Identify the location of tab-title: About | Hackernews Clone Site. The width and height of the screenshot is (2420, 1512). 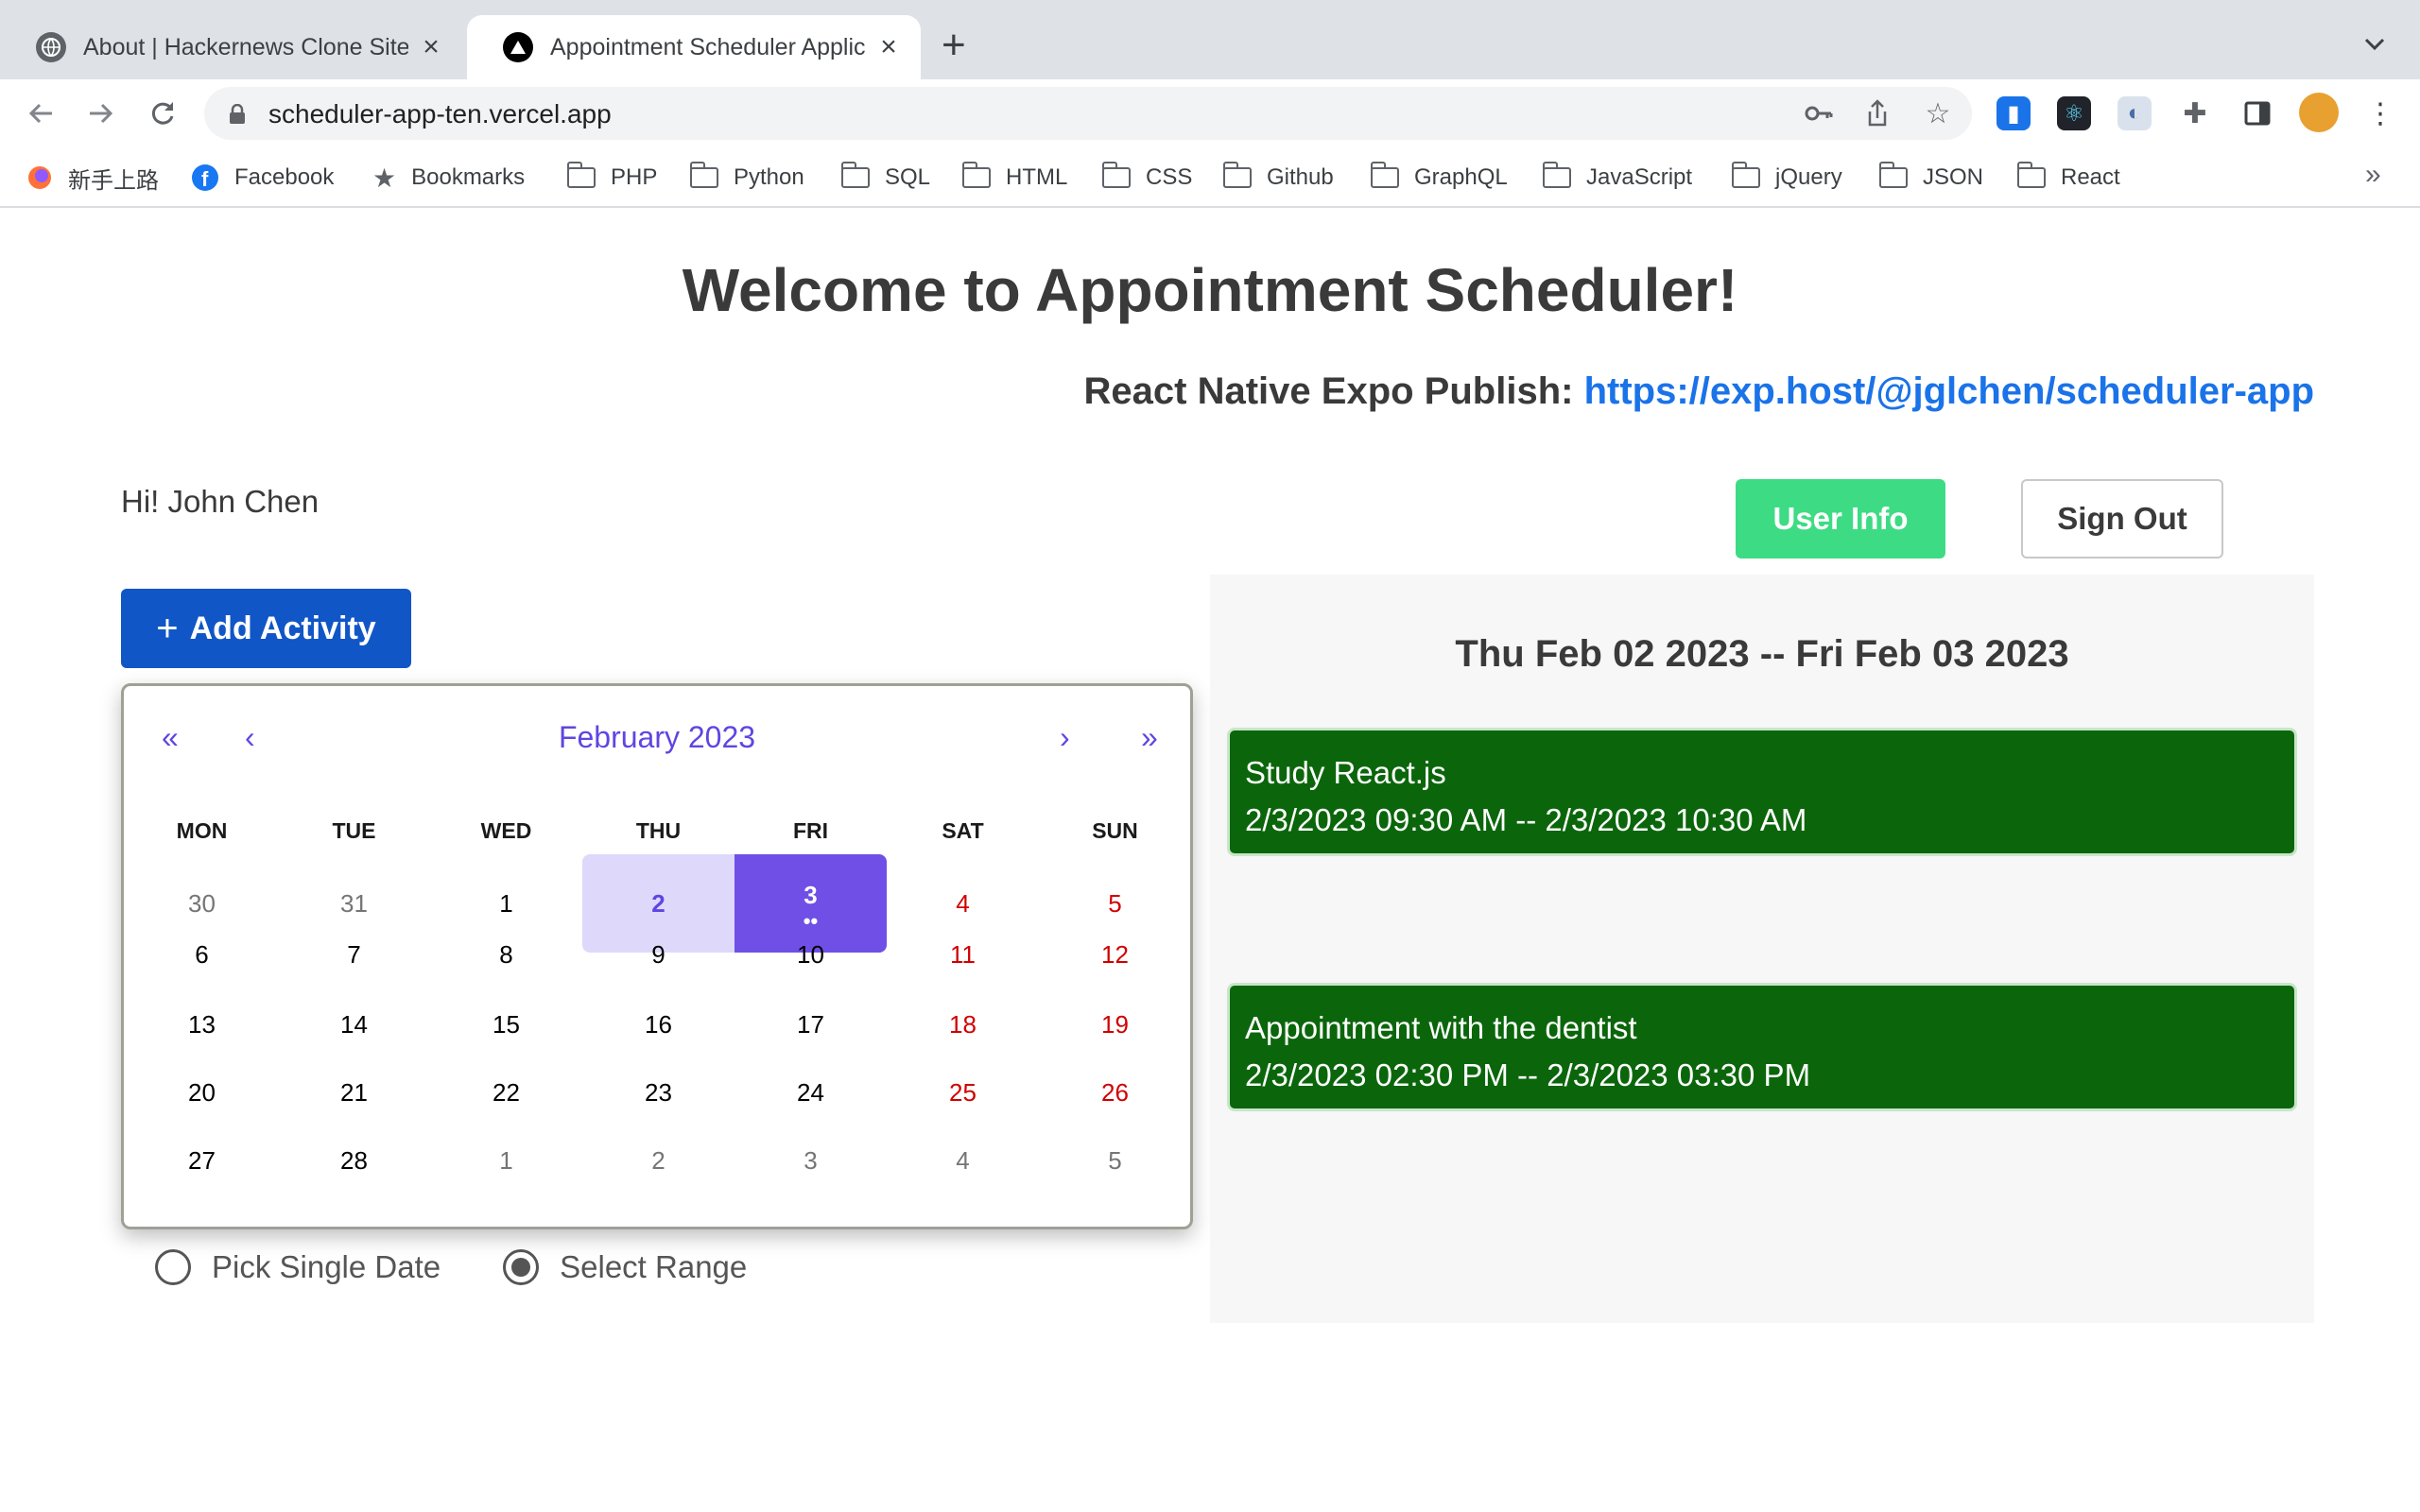
(245, 46).